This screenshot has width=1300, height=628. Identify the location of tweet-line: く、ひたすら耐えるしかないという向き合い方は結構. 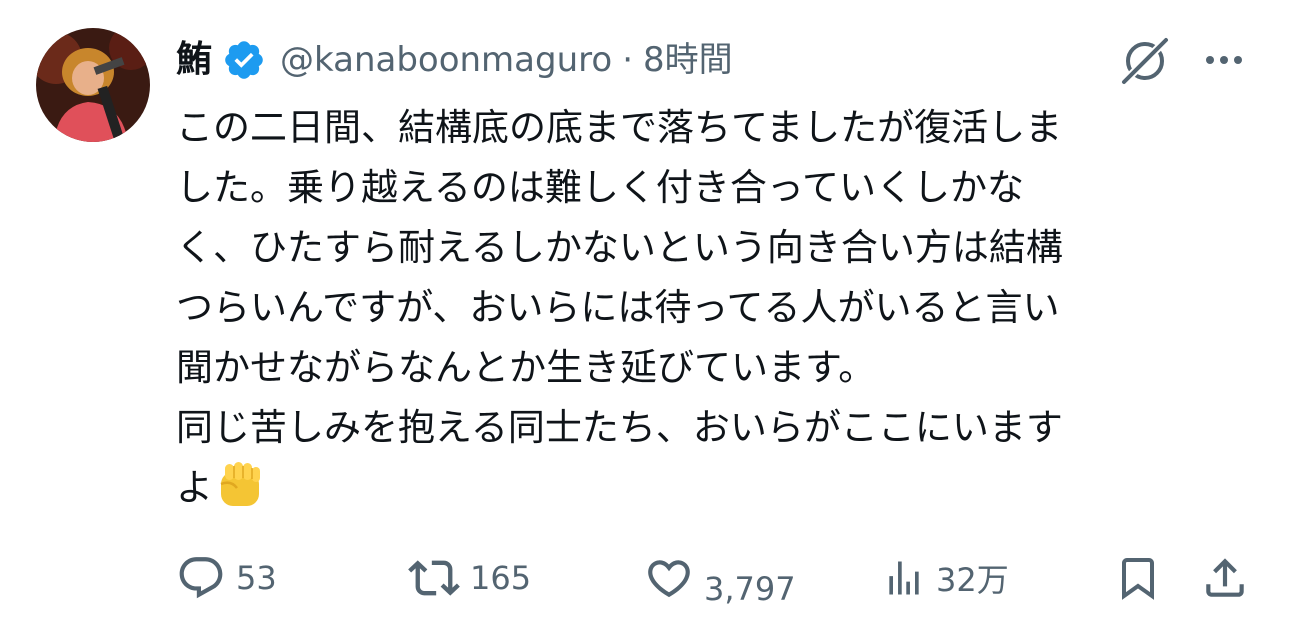
(619, 247).